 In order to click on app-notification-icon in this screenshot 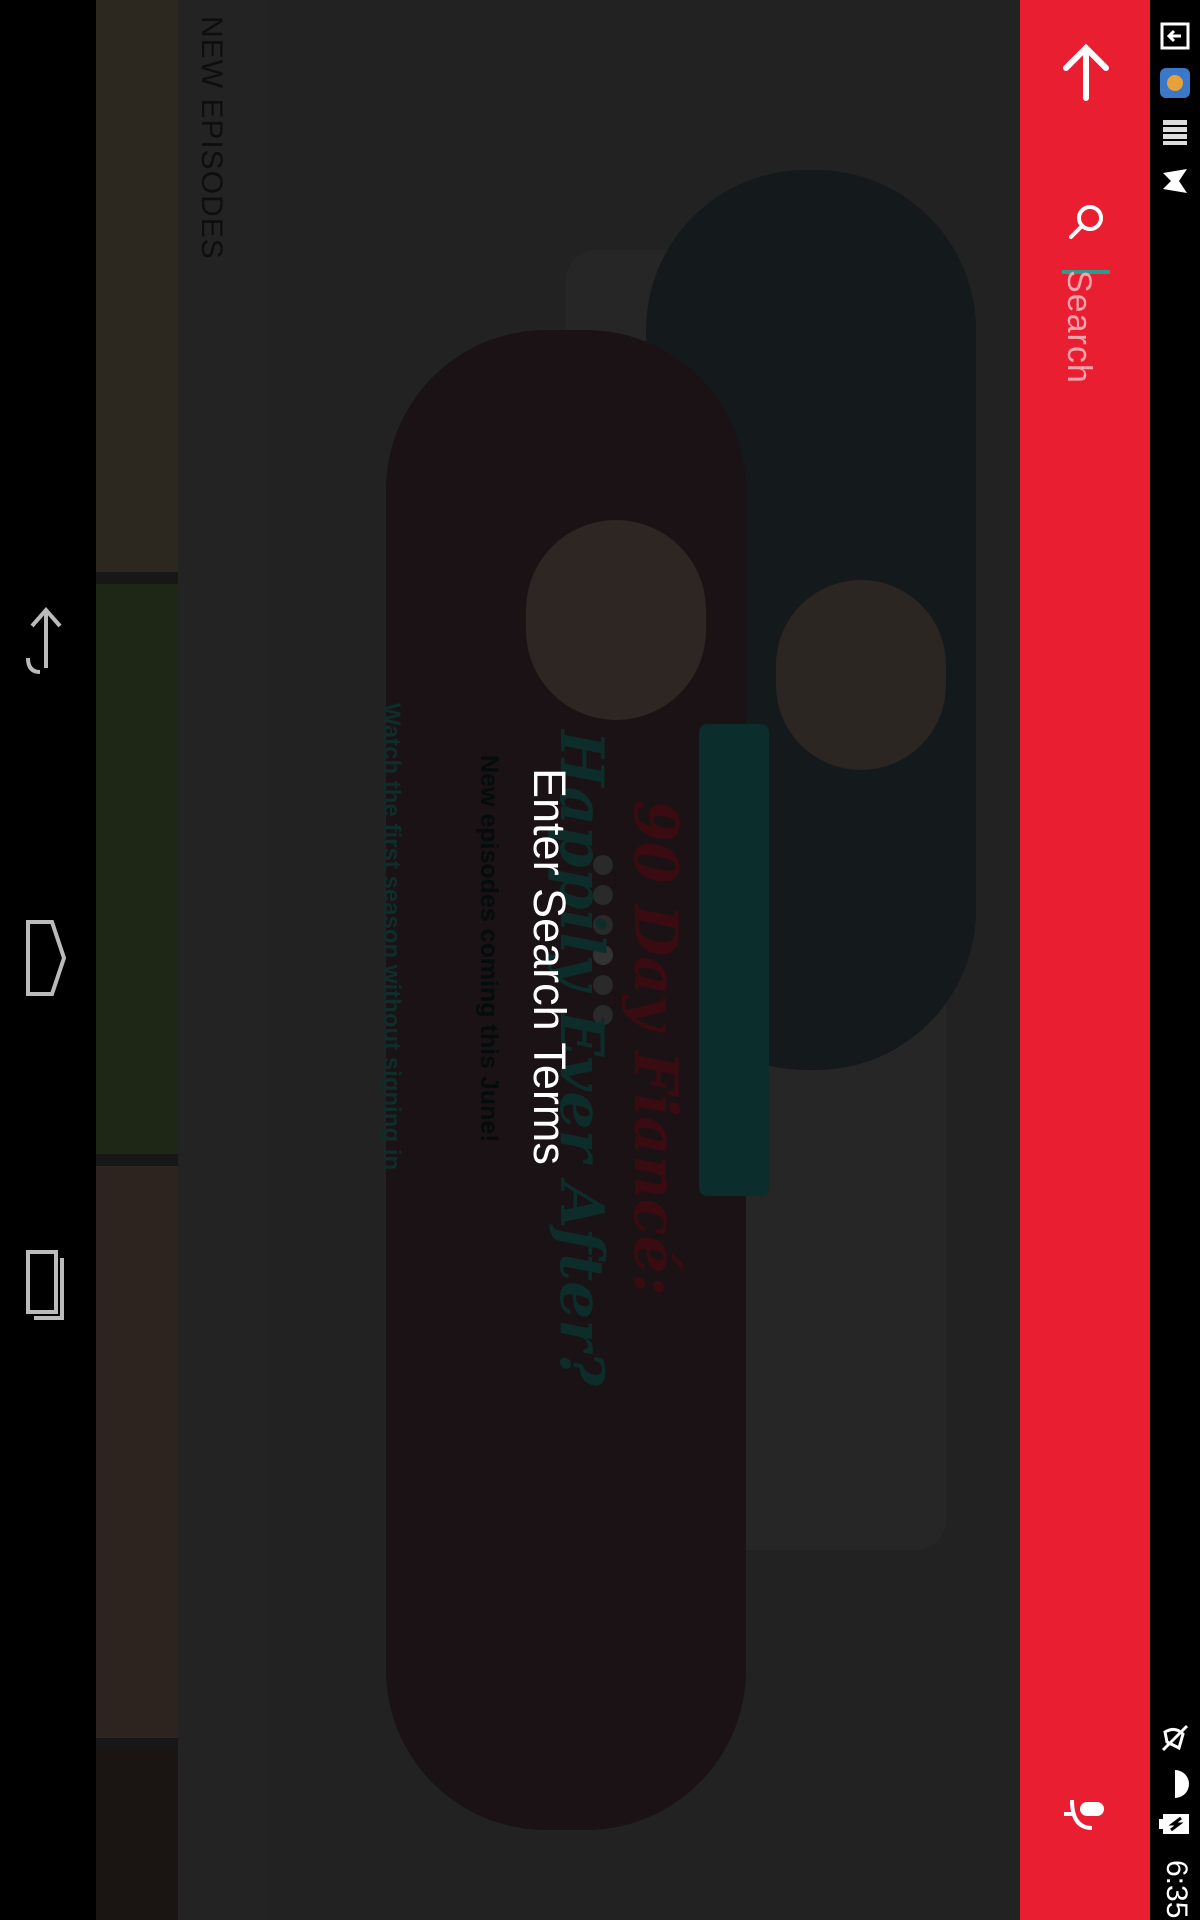, I will do `click(1175, 83)`.